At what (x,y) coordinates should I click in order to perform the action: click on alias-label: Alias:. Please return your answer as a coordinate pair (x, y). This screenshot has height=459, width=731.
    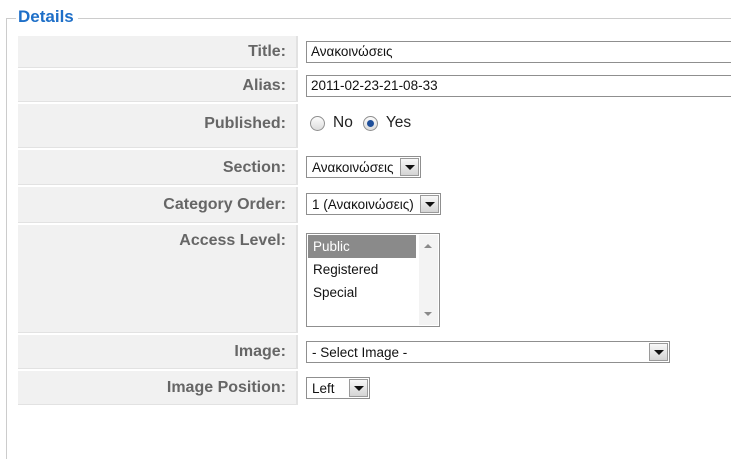
    Looking at the image, I should click on (158, 86).